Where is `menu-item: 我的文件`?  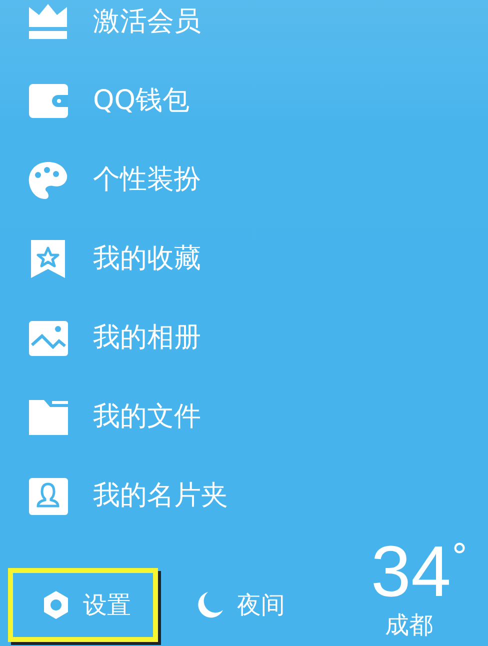 menu-item: 我的文件 is located at coordinates (147, 417).